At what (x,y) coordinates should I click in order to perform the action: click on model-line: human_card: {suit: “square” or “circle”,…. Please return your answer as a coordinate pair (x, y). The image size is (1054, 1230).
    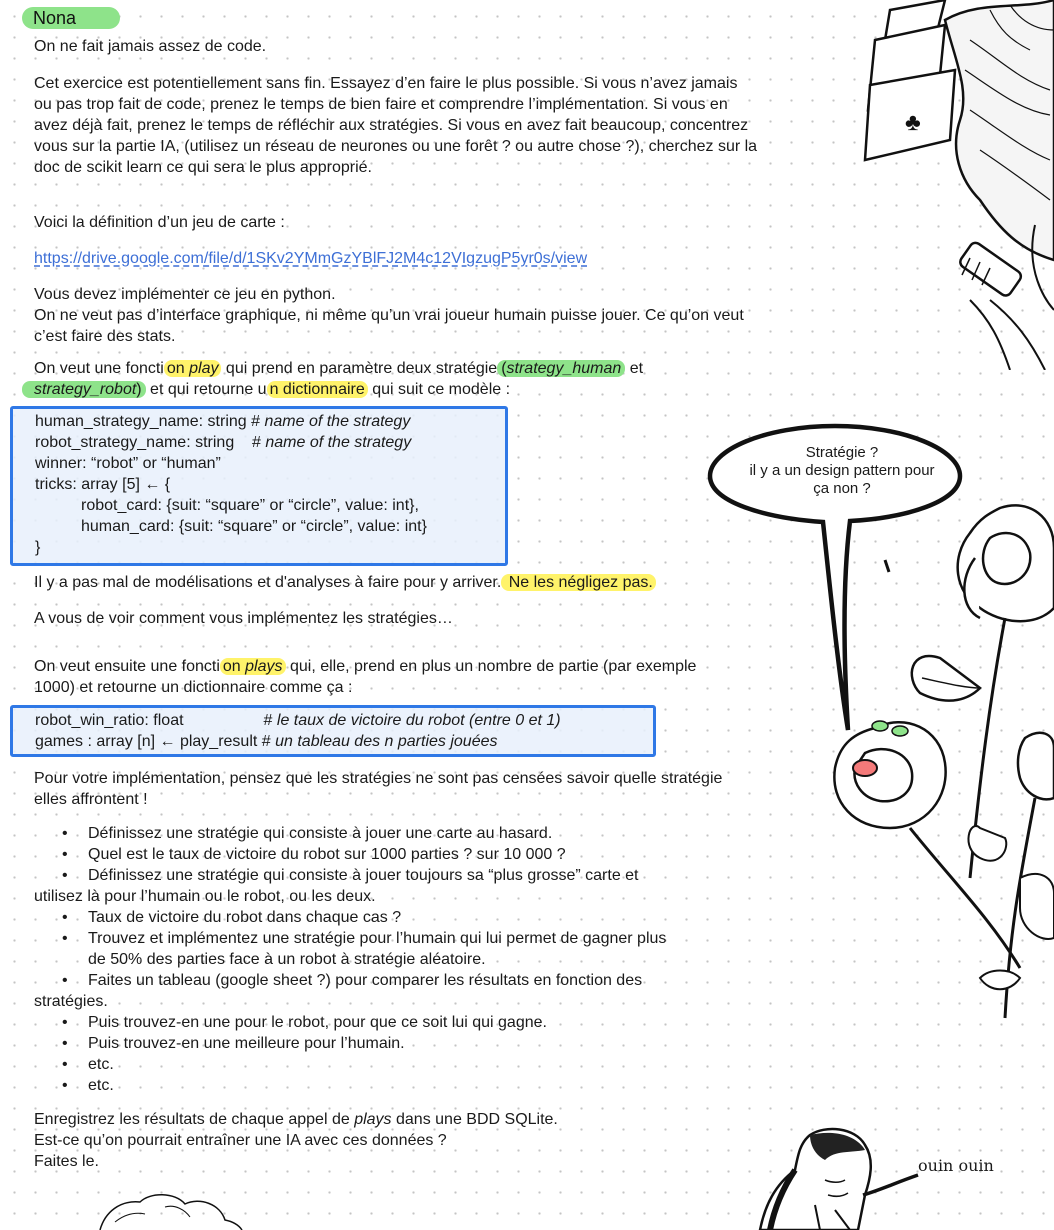
    Looking at the image, I should click on (254, 526).